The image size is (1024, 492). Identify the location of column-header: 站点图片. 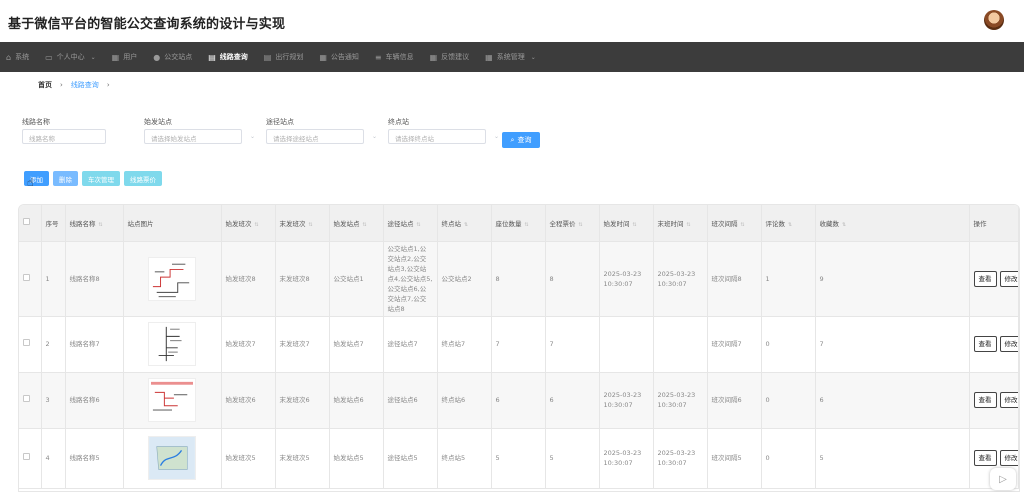
(172, 223).